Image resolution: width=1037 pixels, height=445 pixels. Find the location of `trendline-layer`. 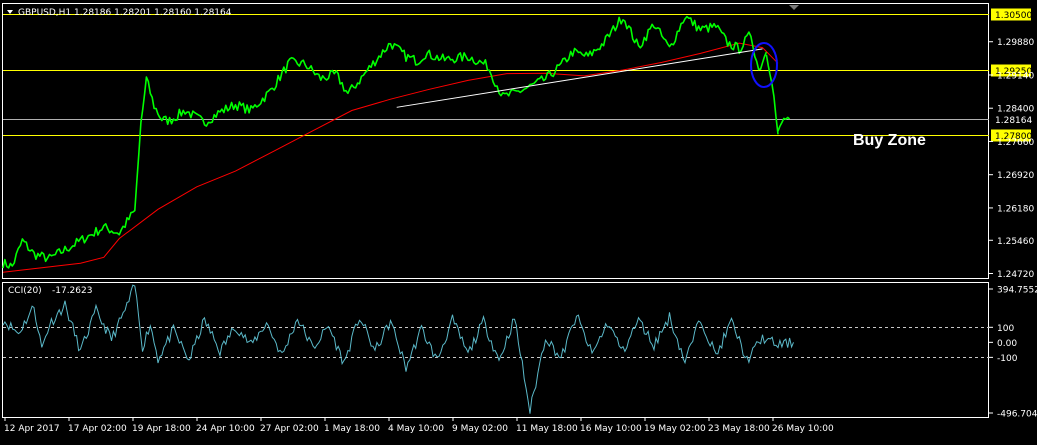

trendline-layer is located at coordinates (579, 78).